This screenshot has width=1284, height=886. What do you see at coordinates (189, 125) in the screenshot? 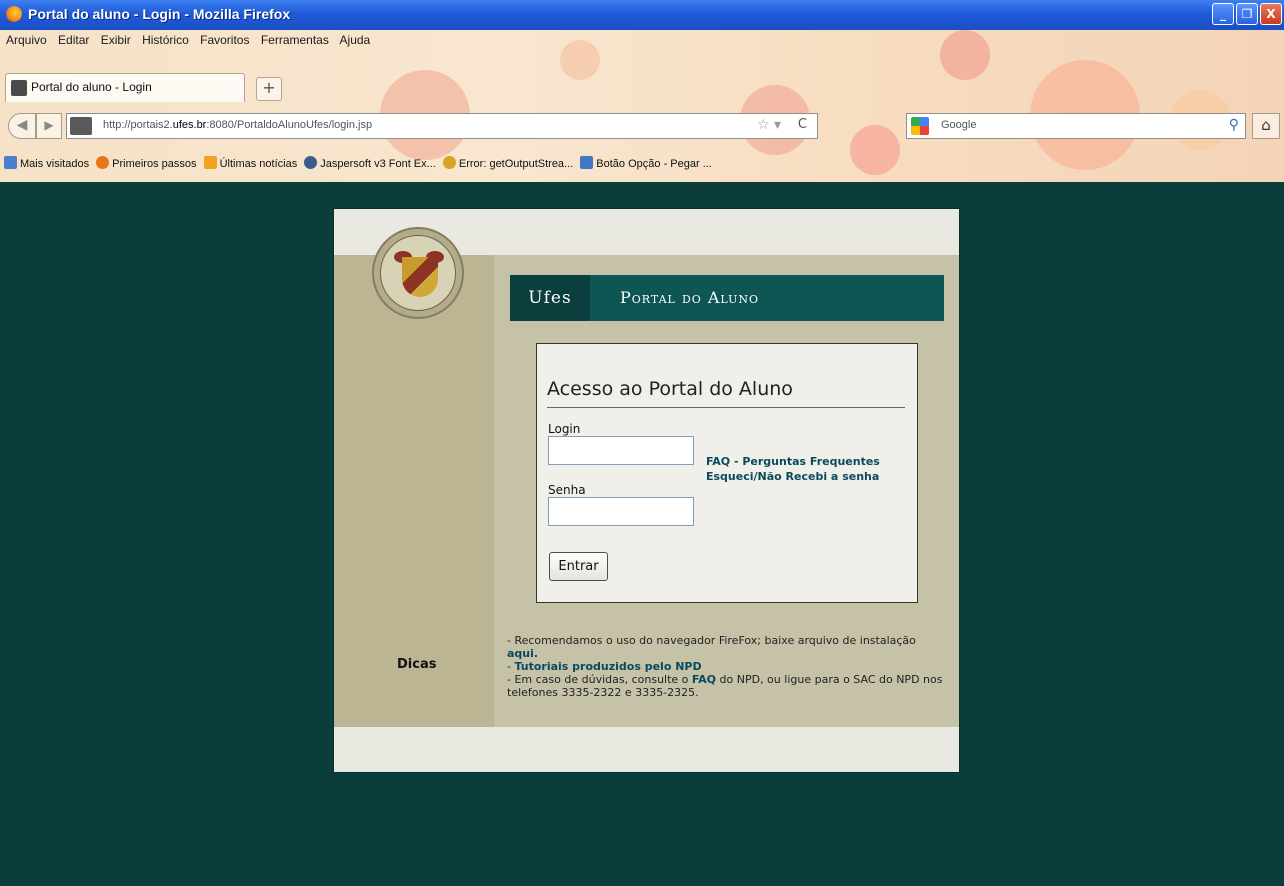
I see `url-host: ufes.br` at bounding box center [189, 125].